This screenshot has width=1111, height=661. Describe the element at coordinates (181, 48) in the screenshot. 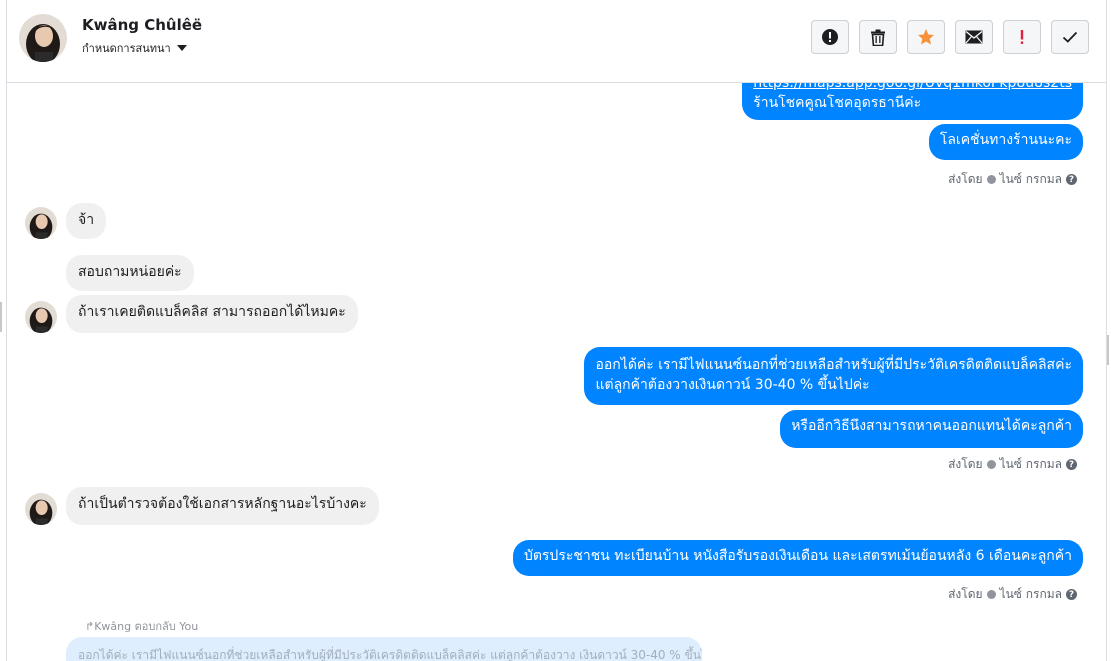

I see `caret-down-icon` at that location.